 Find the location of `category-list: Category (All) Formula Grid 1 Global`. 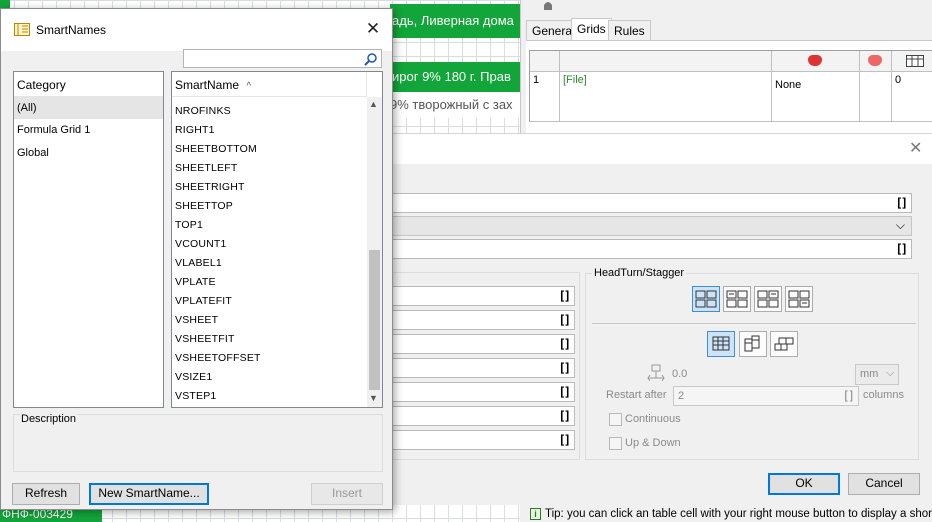

category-list: Category (All) Formula Grid 1 Global is located at coordinates (88, 239).